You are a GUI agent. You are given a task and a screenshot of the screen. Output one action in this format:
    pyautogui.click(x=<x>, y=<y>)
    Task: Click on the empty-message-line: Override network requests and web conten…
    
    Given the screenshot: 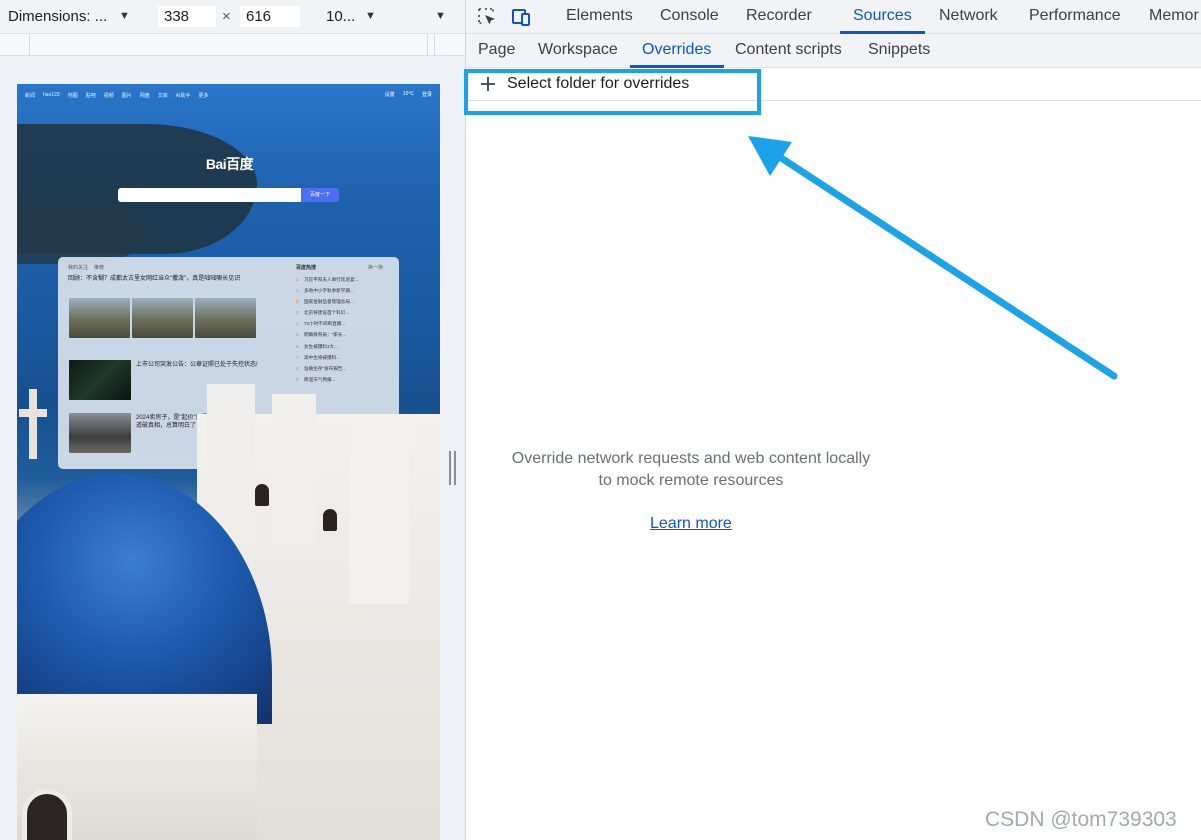 What is the action you would take?
    pyautogui.click(x=691, y=458)
    